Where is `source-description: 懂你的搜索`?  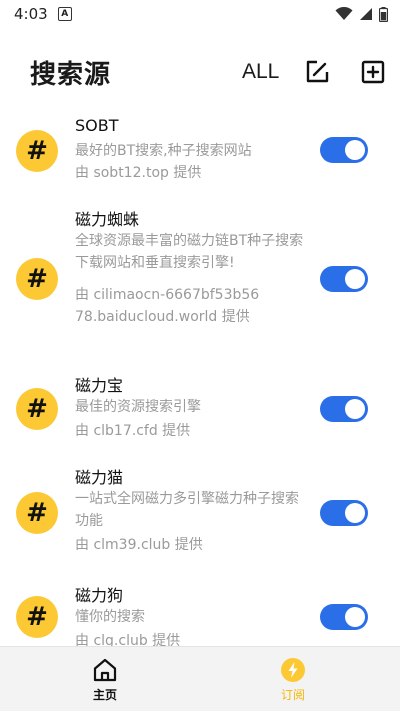
source-description: 懂你的搜索 is located at coordinates (110, 617).